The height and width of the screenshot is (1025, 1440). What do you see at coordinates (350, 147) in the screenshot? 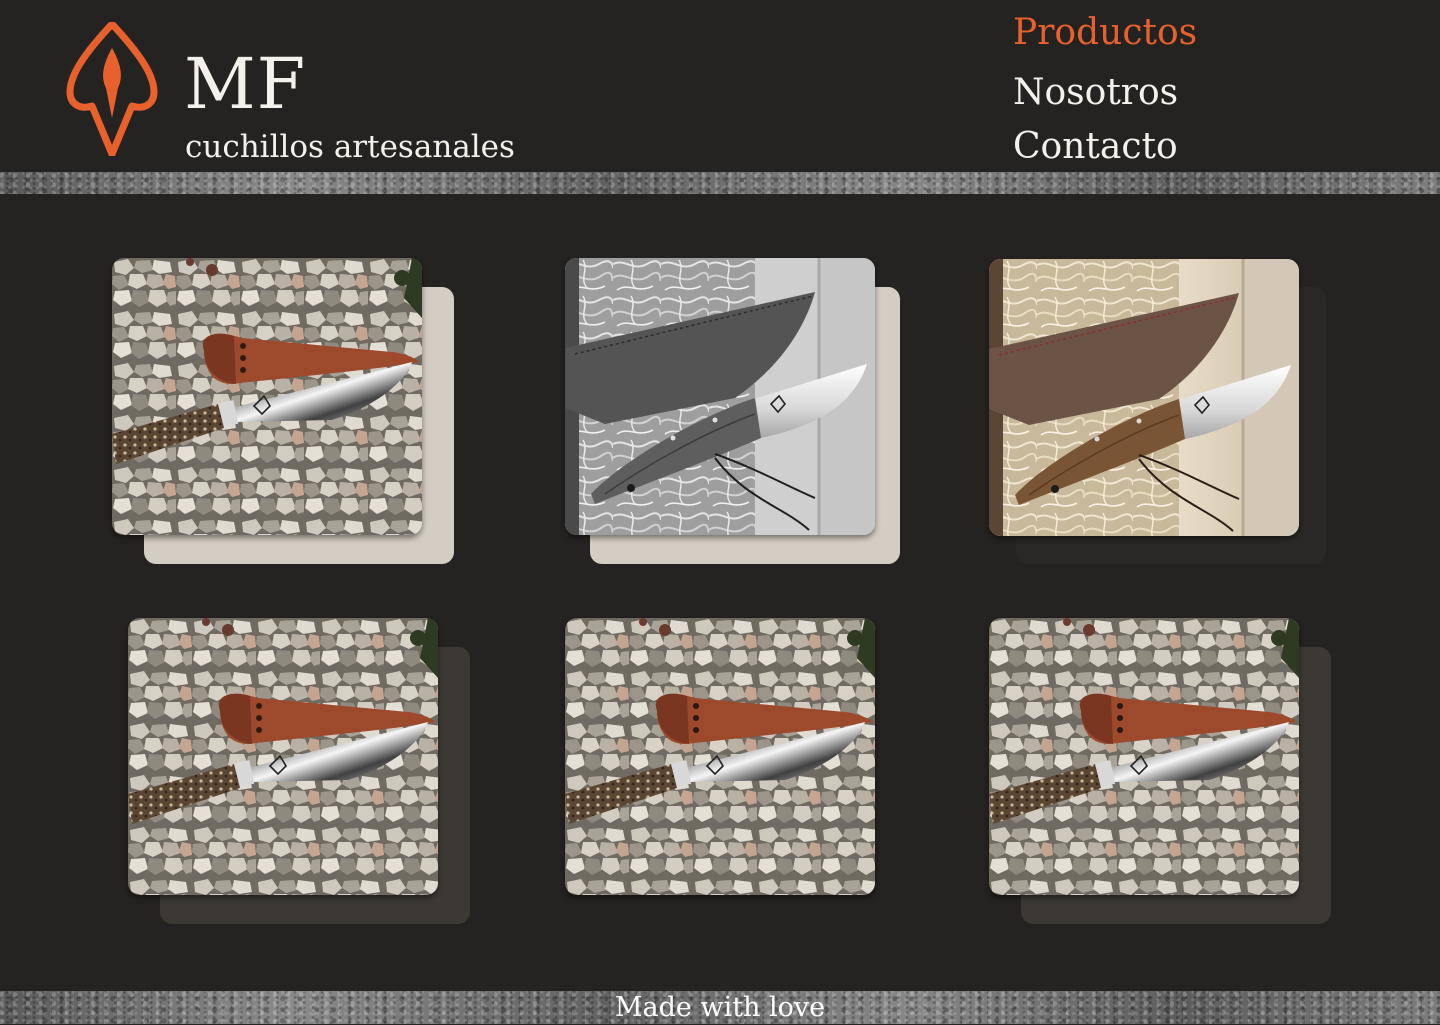
I see `brand-subtitle: cuchillos artesanales` at bounding box center [350, 147].